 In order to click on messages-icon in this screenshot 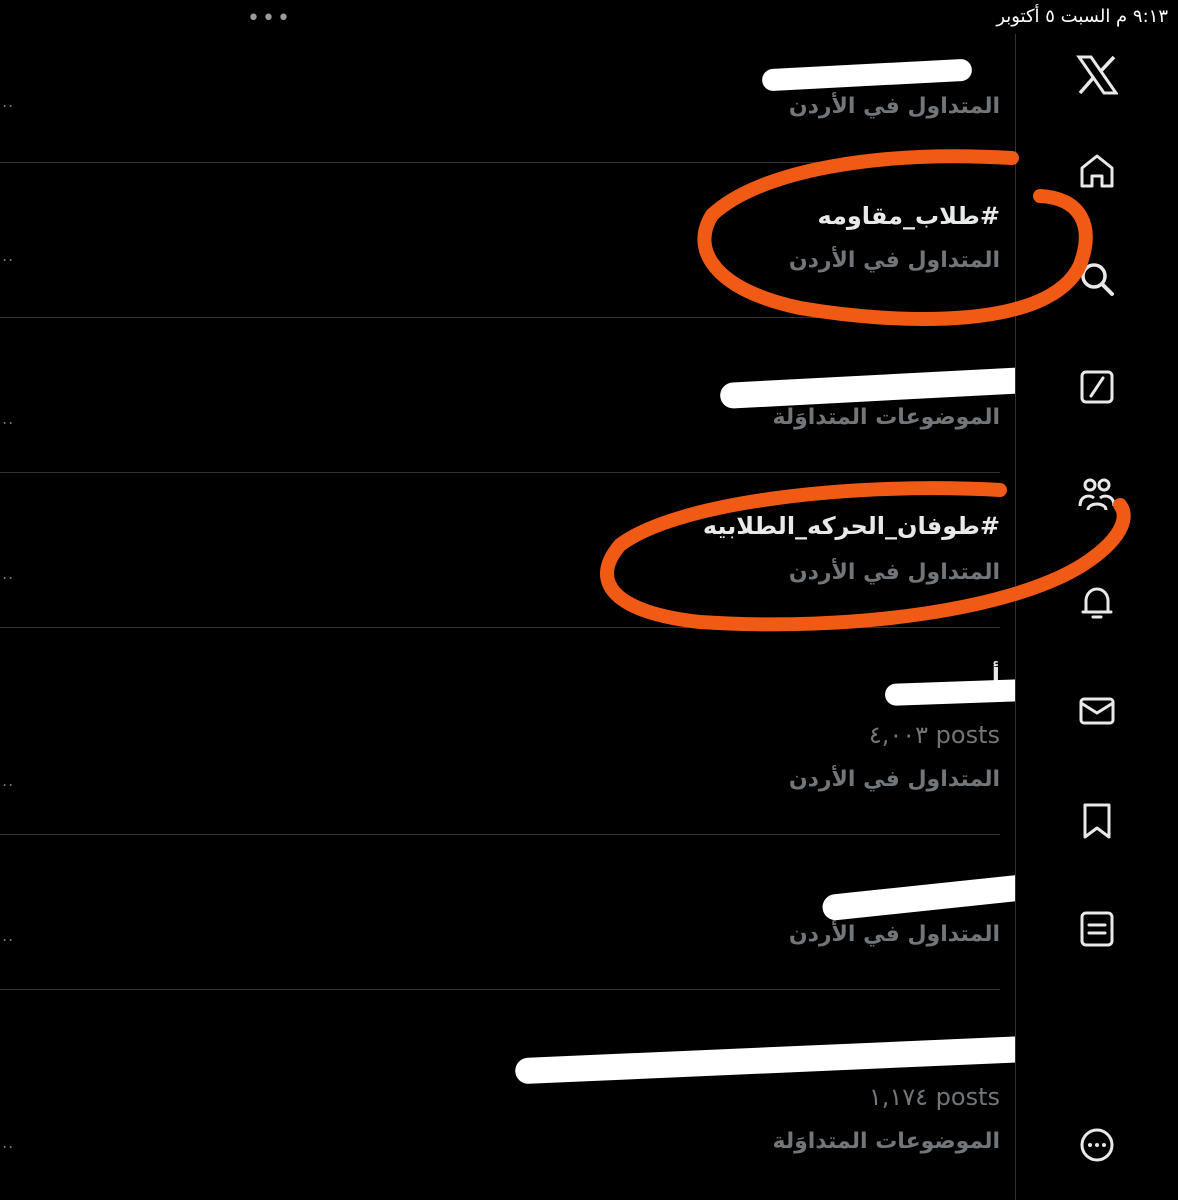, I will do `click(1097, 711)`.